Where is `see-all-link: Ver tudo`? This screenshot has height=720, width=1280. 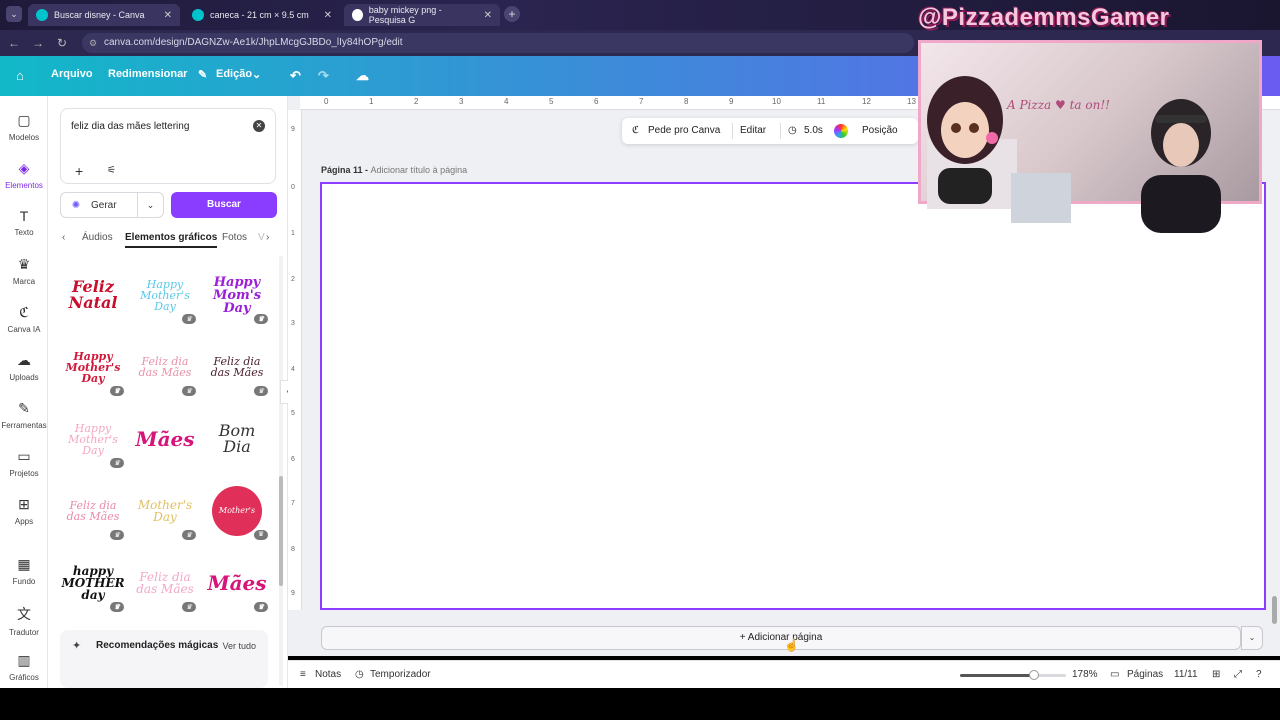
see-all-link: Ver tudo is located at coordinates (239, 646).